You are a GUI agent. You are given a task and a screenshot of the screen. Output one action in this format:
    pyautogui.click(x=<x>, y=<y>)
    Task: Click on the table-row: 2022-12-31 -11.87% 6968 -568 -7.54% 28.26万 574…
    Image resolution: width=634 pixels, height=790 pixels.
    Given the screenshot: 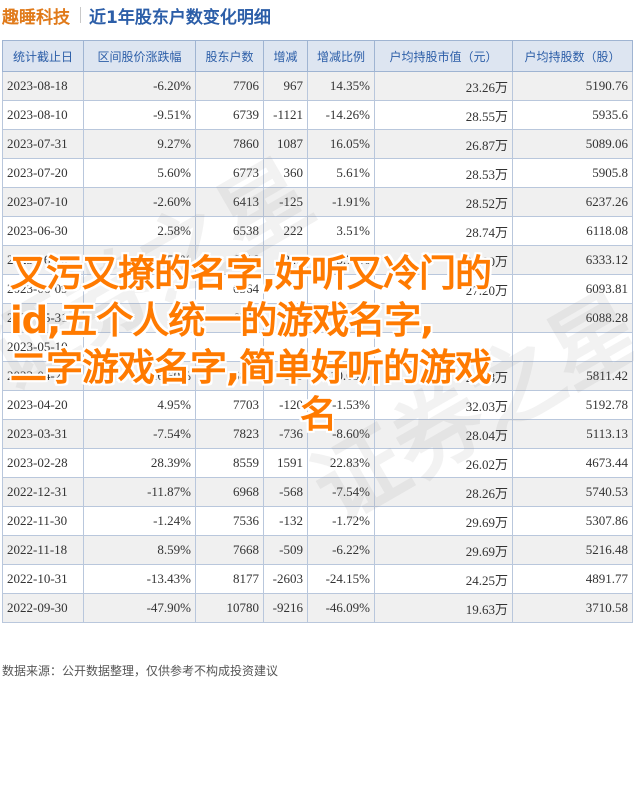 What is the action you would take?
    pyautogui.click(x=317, y=492)
    